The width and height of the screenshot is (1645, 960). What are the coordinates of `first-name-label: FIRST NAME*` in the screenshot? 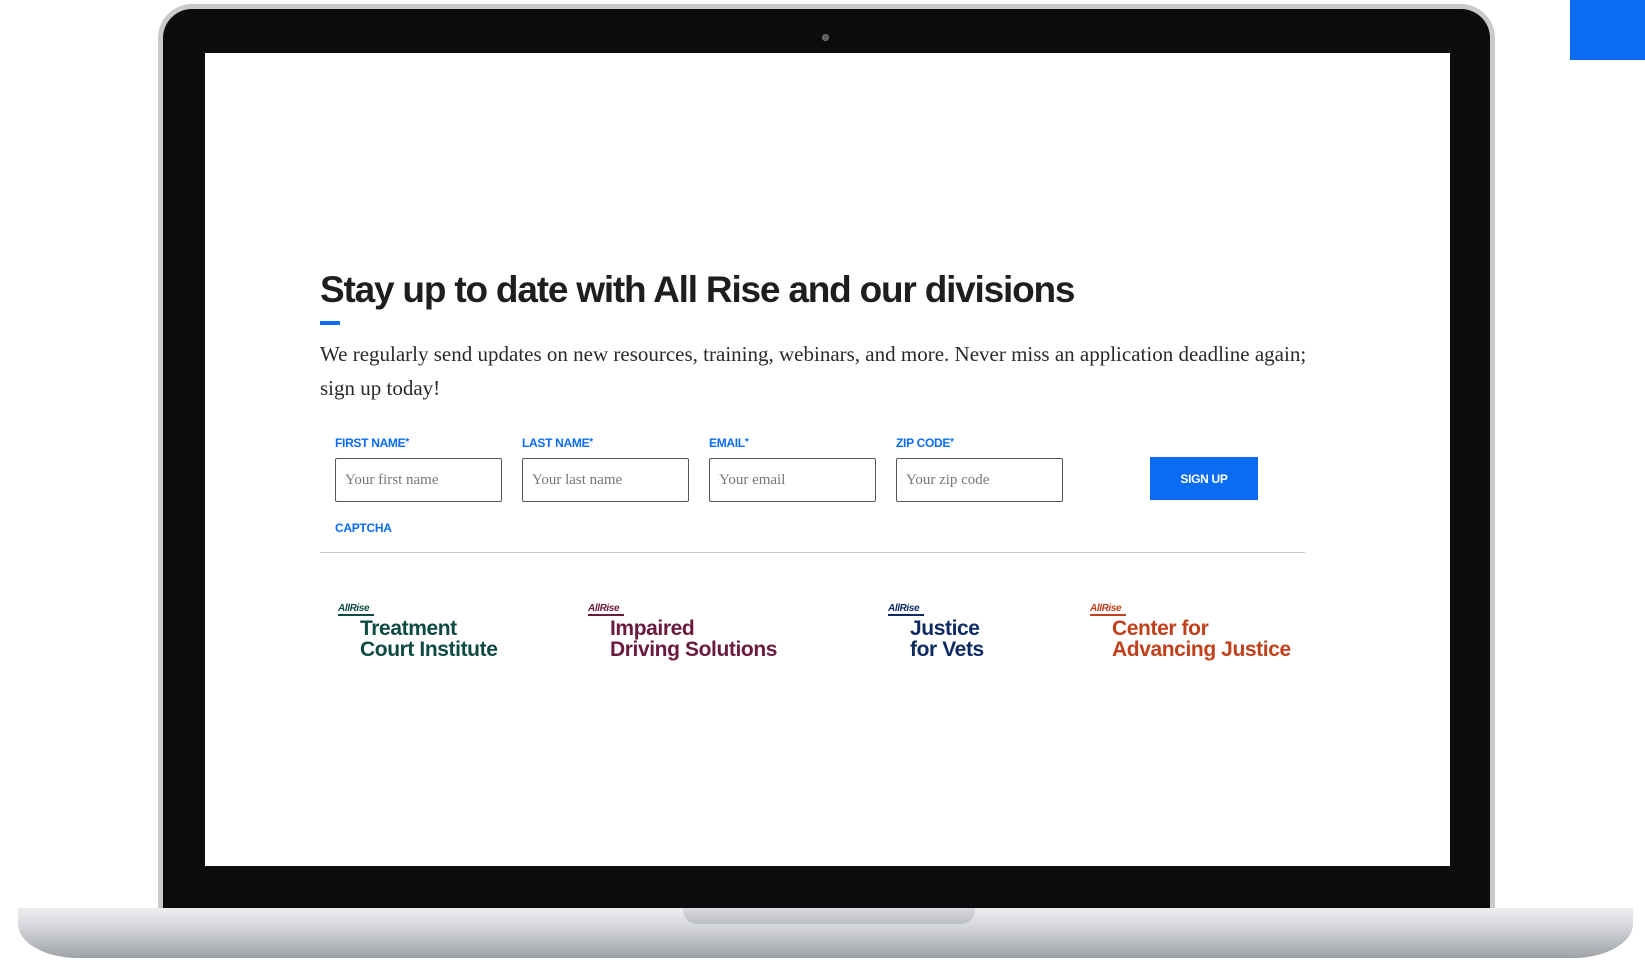 It's located at (372, 443).